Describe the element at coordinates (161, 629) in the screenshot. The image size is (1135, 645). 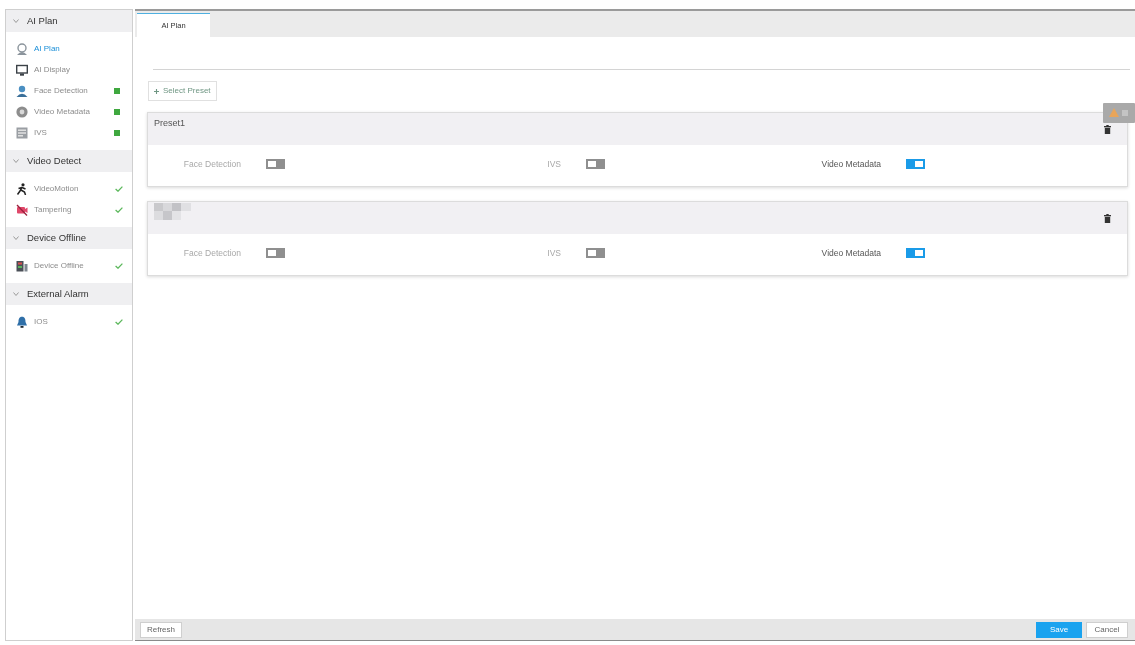
I see `footer-button: Refresh` at that location.